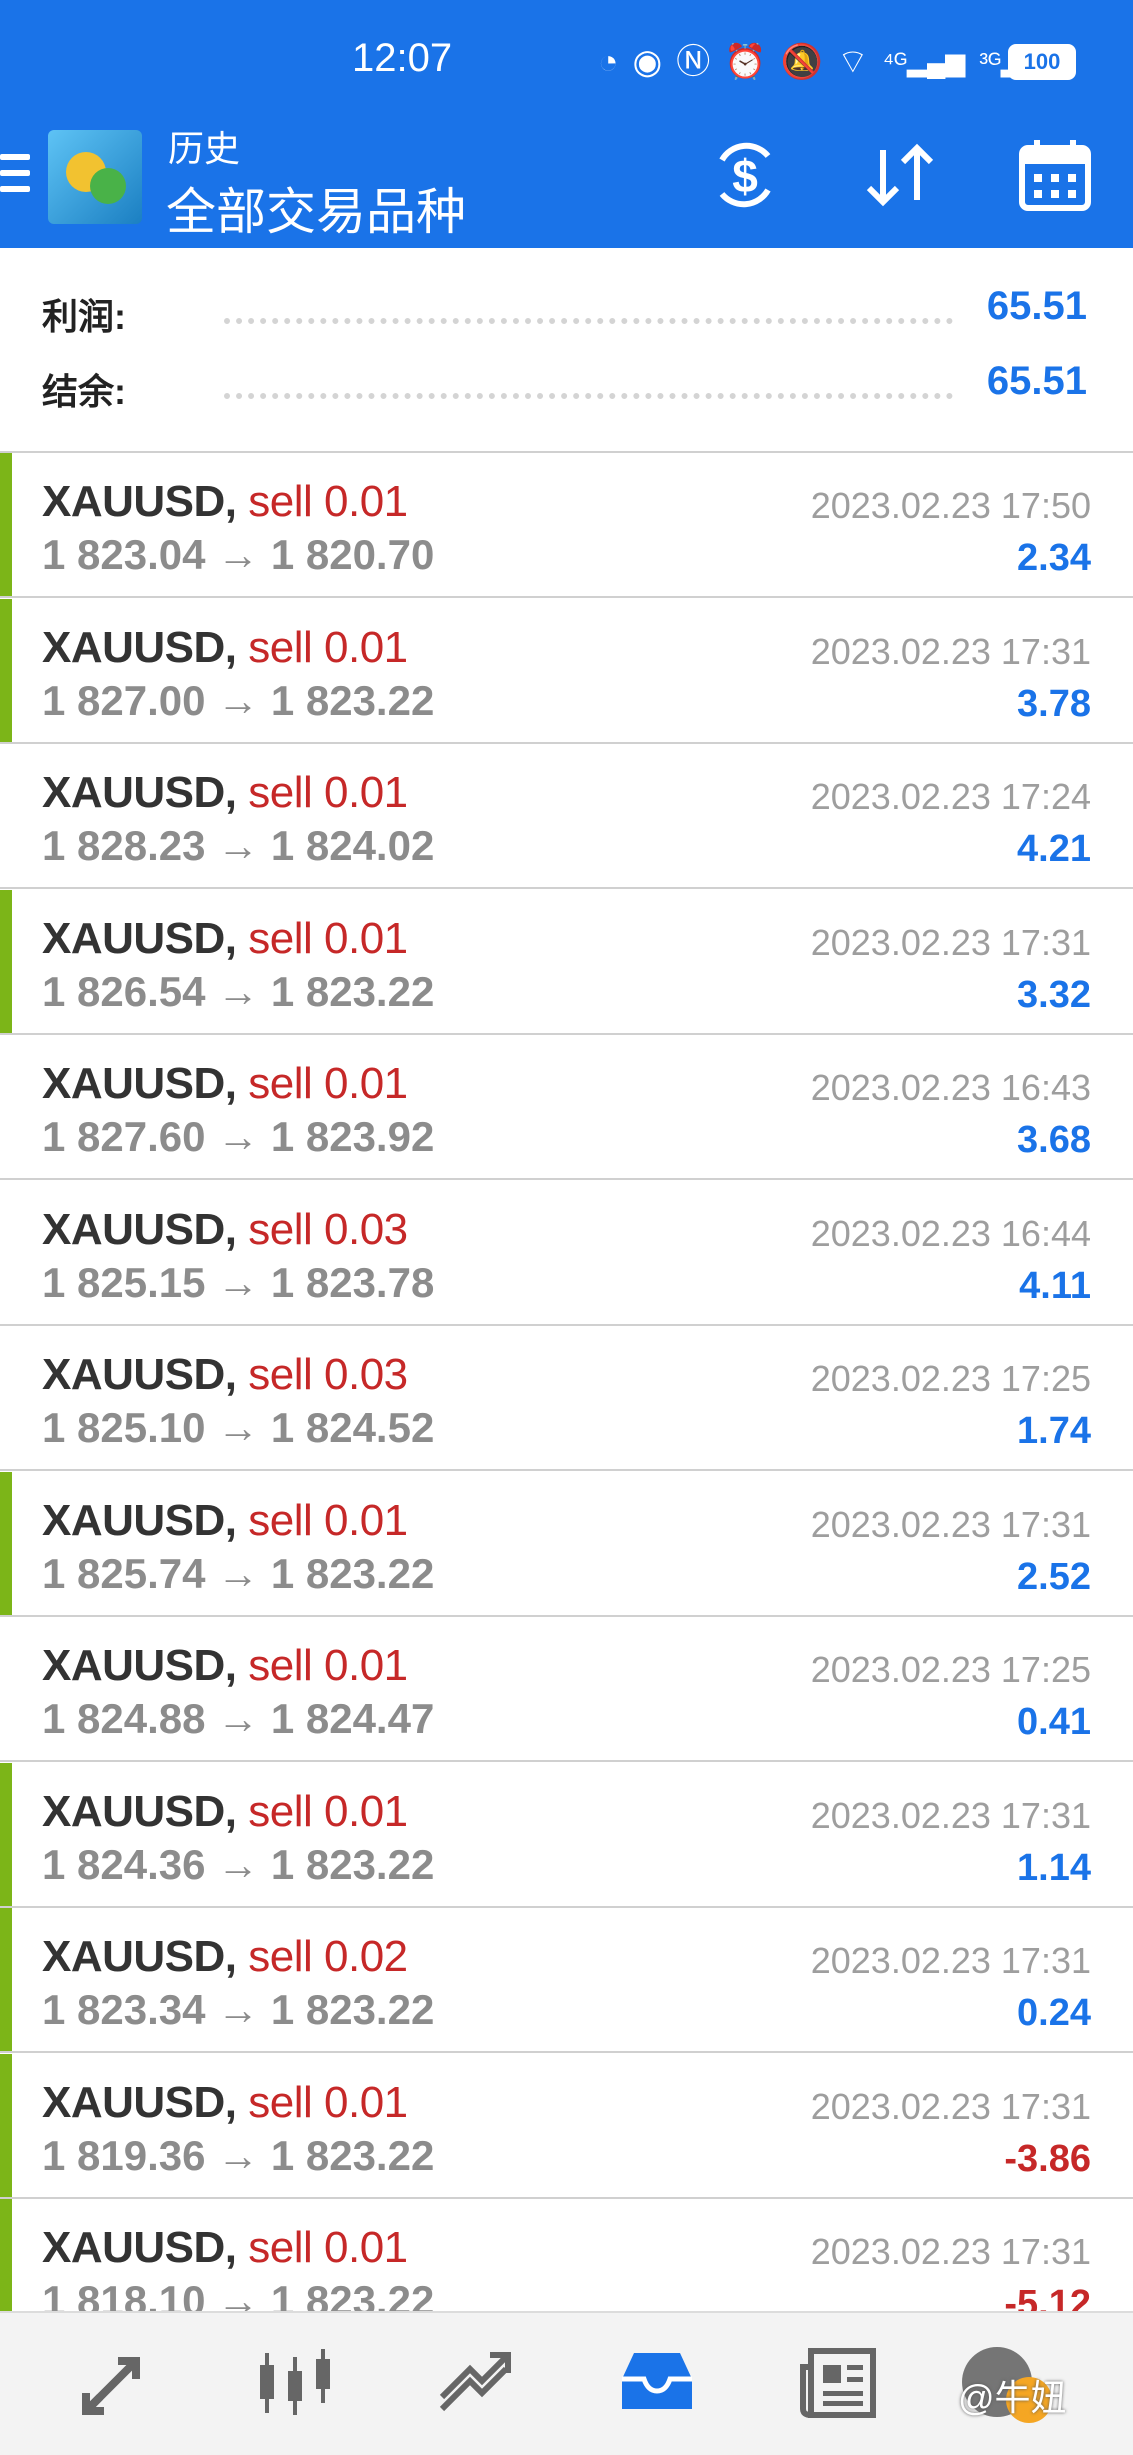 The image size is (1133, 2455). I want to click on nav-news, so click(840, 2382).